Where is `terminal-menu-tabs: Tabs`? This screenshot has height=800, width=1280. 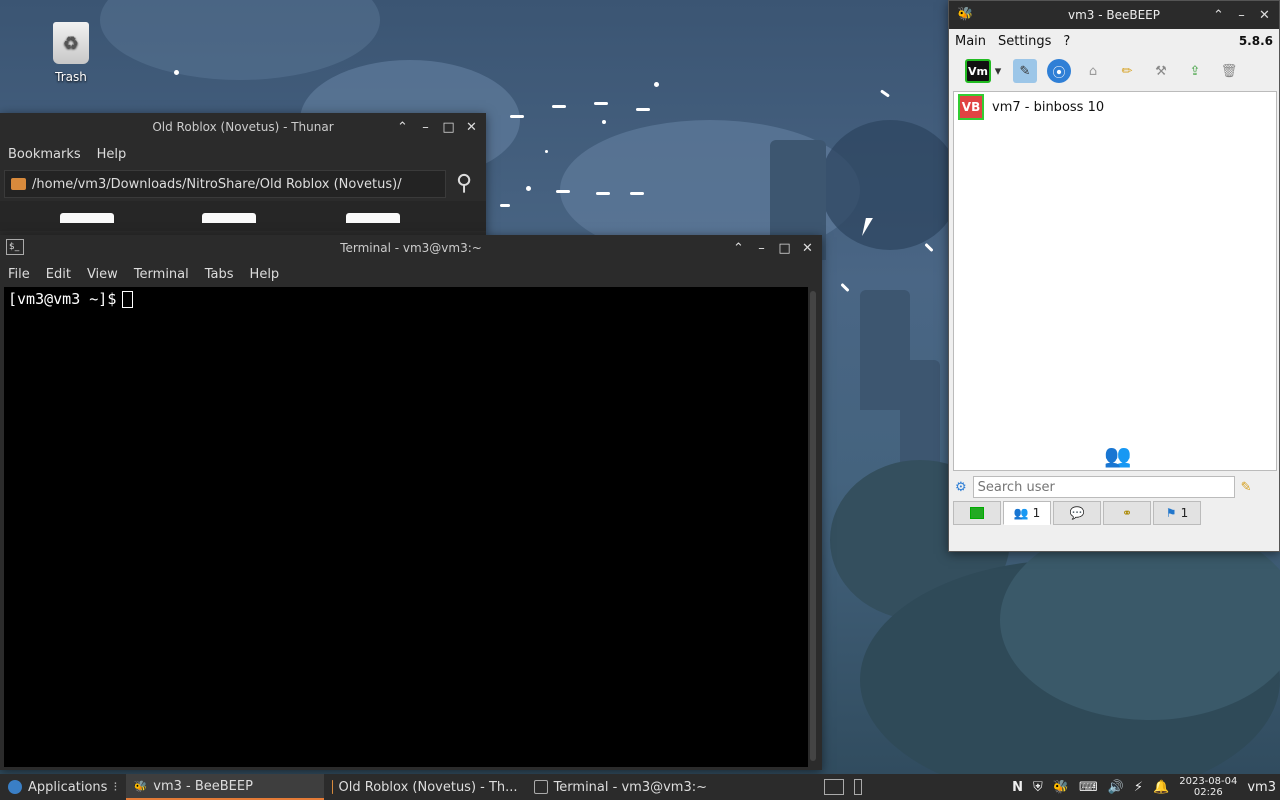 terminal-menu-tabs: Tabs is located at coordinates (219, 274).